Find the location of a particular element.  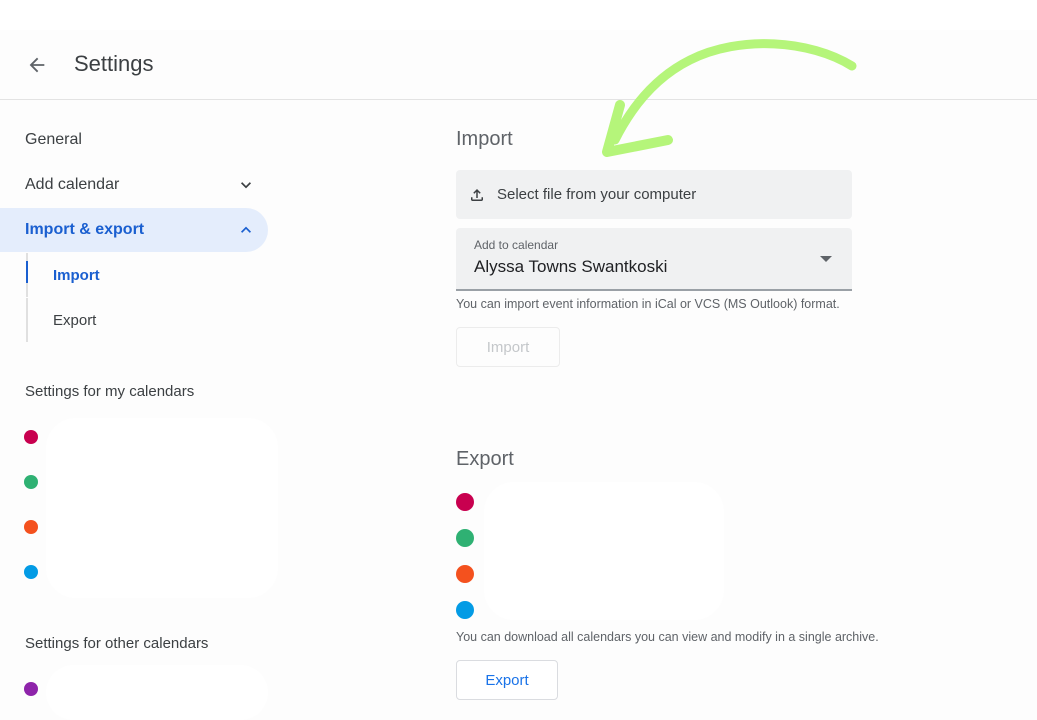

sidebar-item-add-calendar: Add calendar is located at coordinates (134, 185).